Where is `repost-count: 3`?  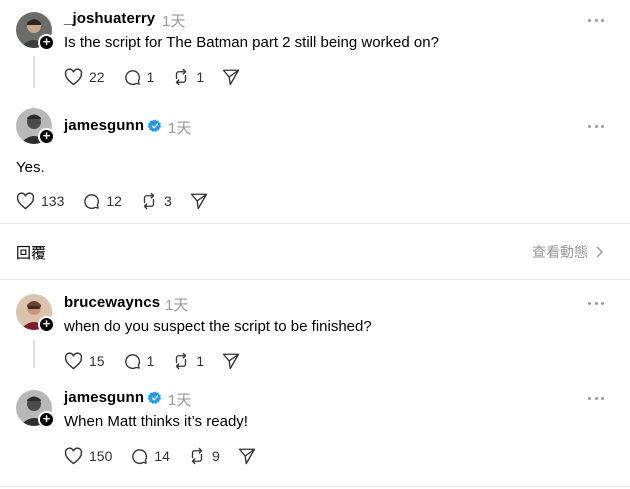 repost-count: 3 is located at coordinates (167, 201).